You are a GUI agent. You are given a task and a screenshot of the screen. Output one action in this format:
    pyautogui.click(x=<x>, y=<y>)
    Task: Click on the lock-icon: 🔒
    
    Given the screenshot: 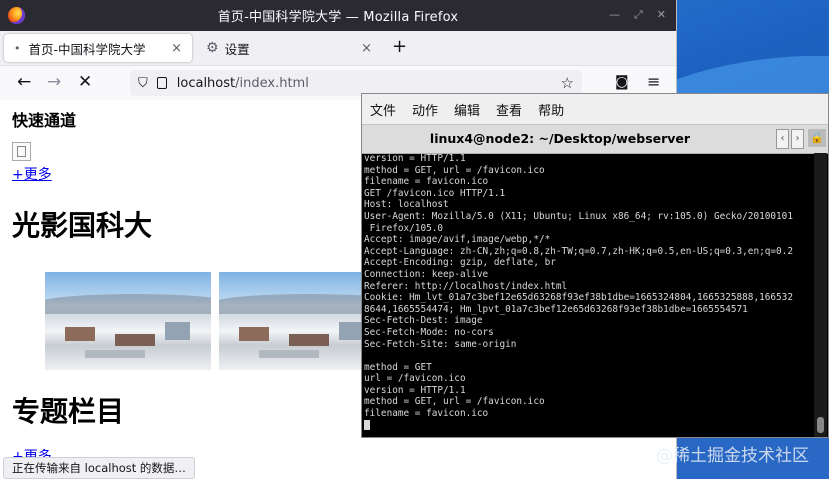 What is the action you would take?
    pyautogui.click(x=817, y=138)
    